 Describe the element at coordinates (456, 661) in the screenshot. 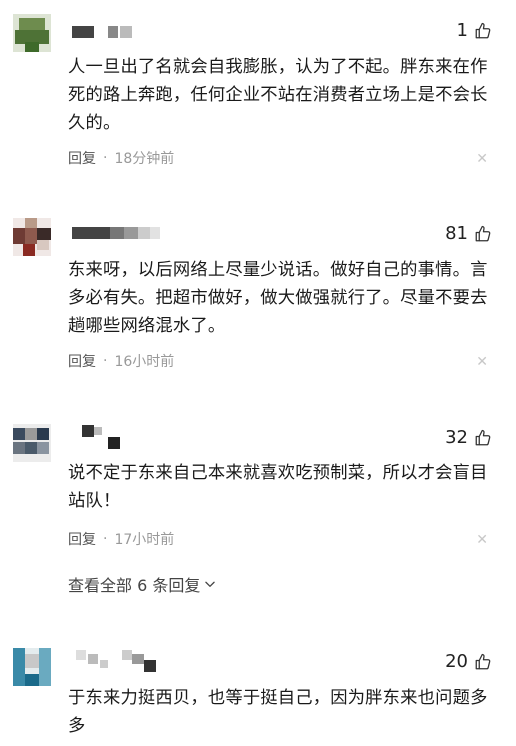

I see `like-count: 20` at that location.